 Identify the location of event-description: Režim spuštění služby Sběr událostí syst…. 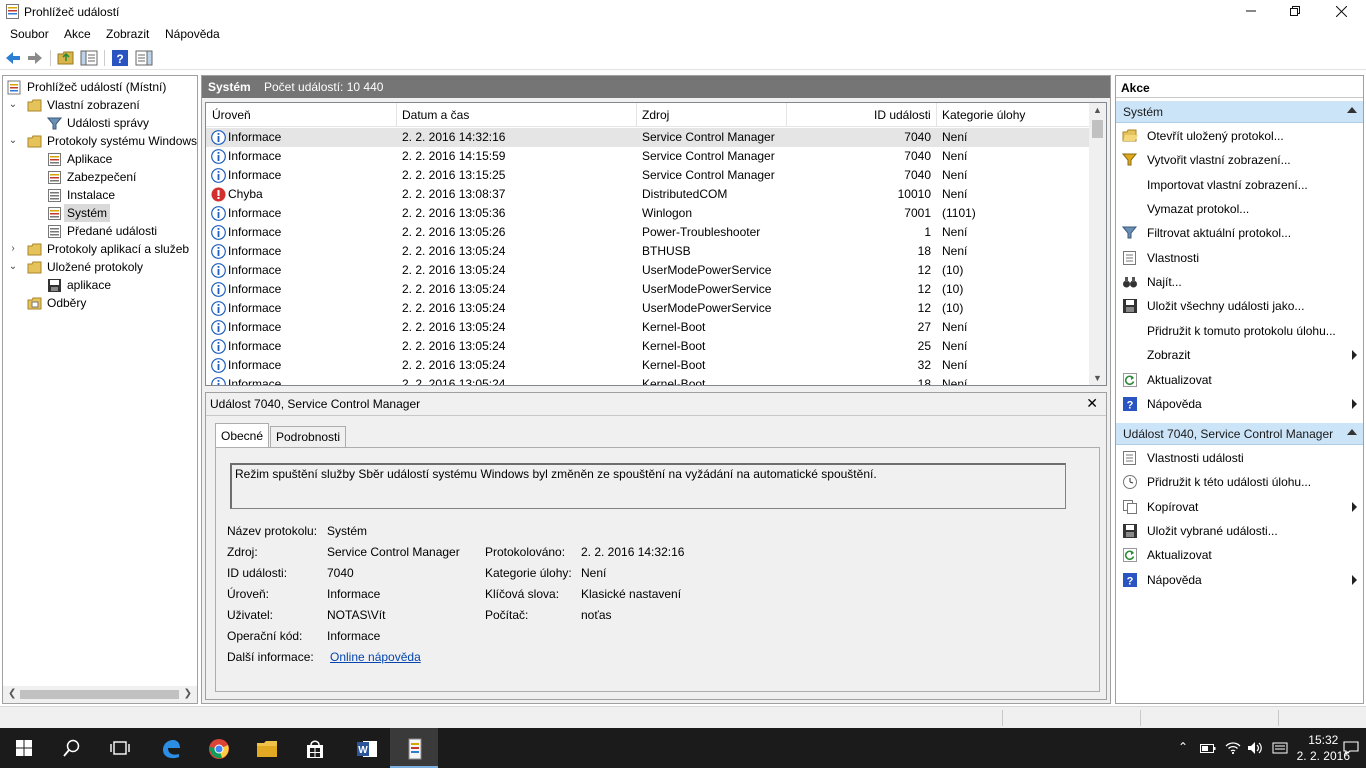
(648, 486).